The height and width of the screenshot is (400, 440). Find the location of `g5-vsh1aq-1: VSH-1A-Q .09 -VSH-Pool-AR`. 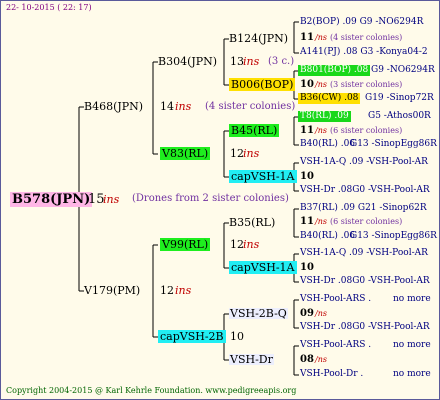

g5-vsh1aq-1: VSH-1A-Q .09 -VSH-Pool-AR is located at coordinates (364, 162).